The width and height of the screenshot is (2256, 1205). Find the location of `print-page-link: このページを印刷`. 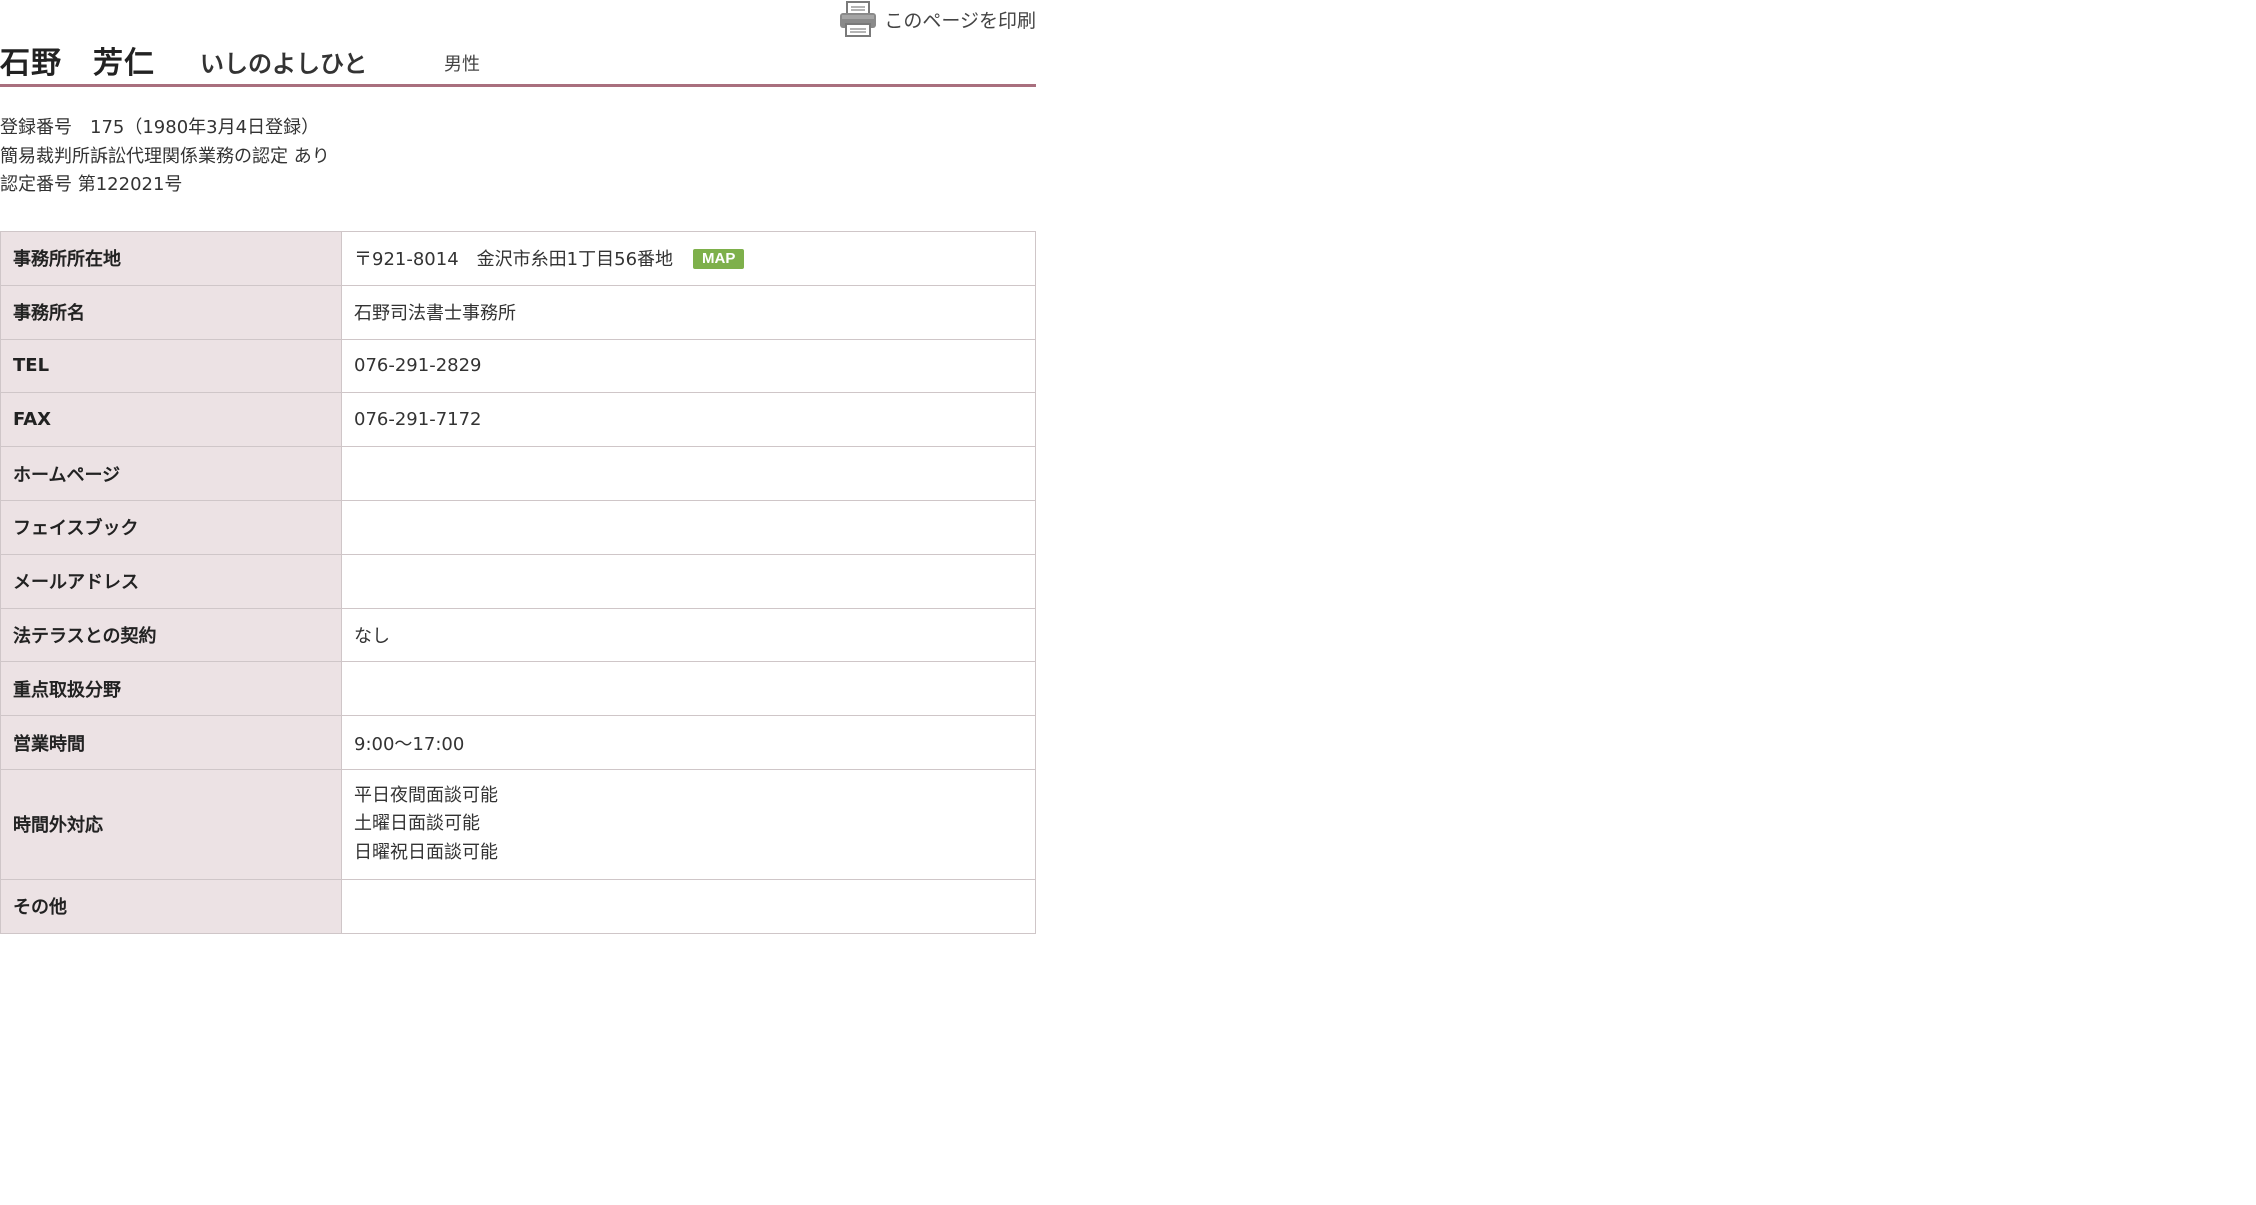

print-page-link: このページを印刷 is located at coordinates (937, 19).